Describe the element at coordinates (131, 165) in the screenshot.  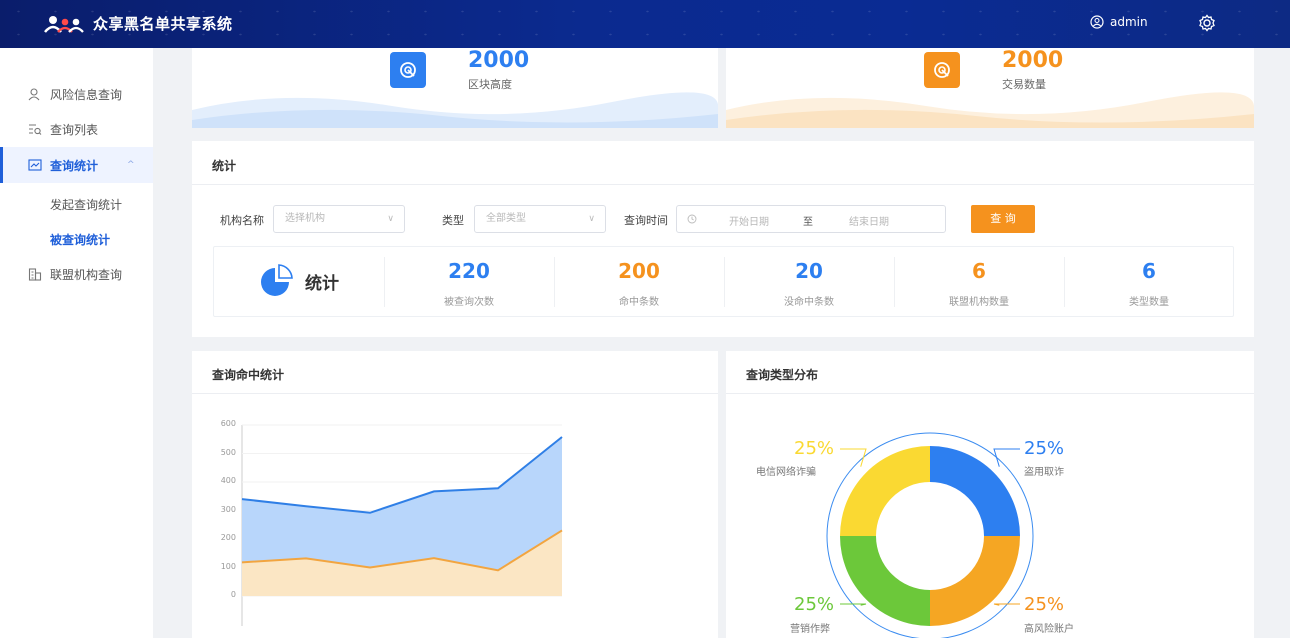
I see `chevron-up-icon: ^` at that location.